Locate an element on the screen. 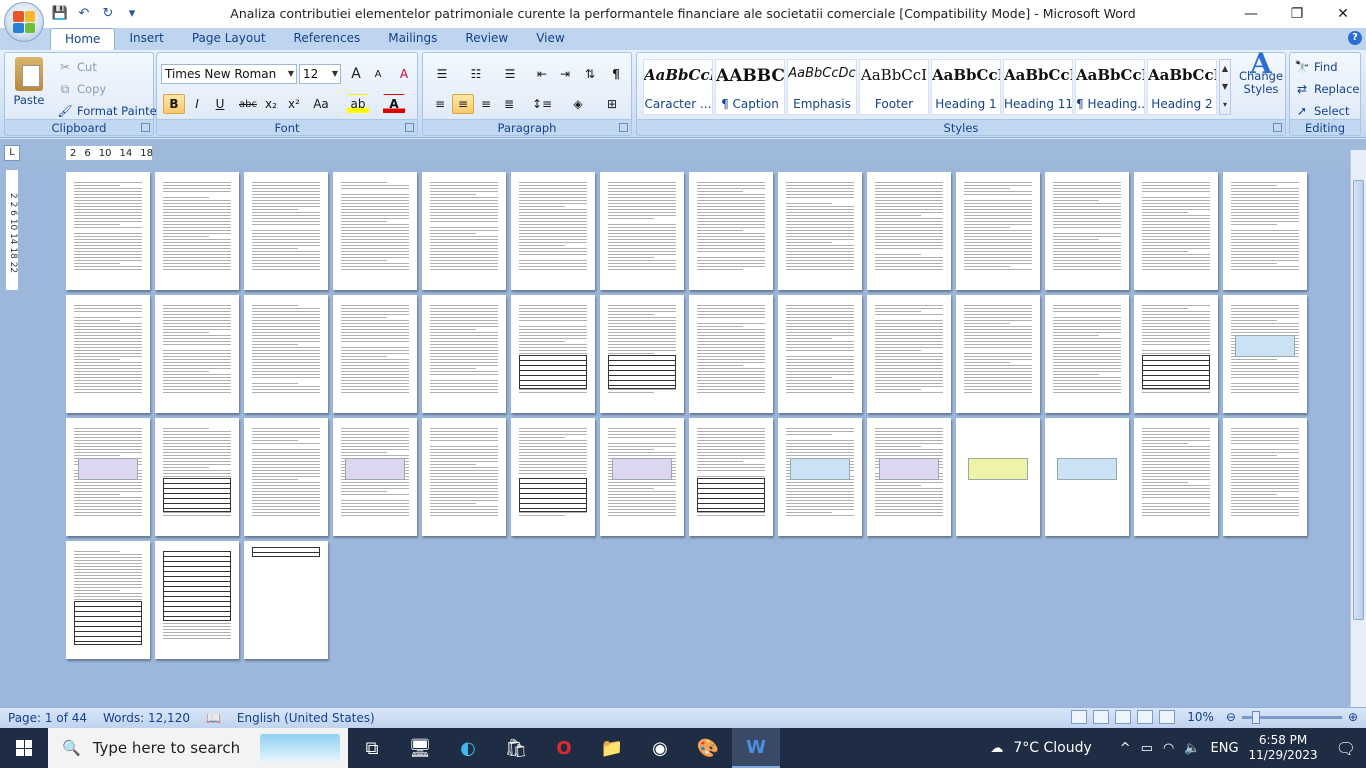 The height and width of the screenshot is (768, 1366). volume-icon: 🔈 is located at coordinates (1192, 748).